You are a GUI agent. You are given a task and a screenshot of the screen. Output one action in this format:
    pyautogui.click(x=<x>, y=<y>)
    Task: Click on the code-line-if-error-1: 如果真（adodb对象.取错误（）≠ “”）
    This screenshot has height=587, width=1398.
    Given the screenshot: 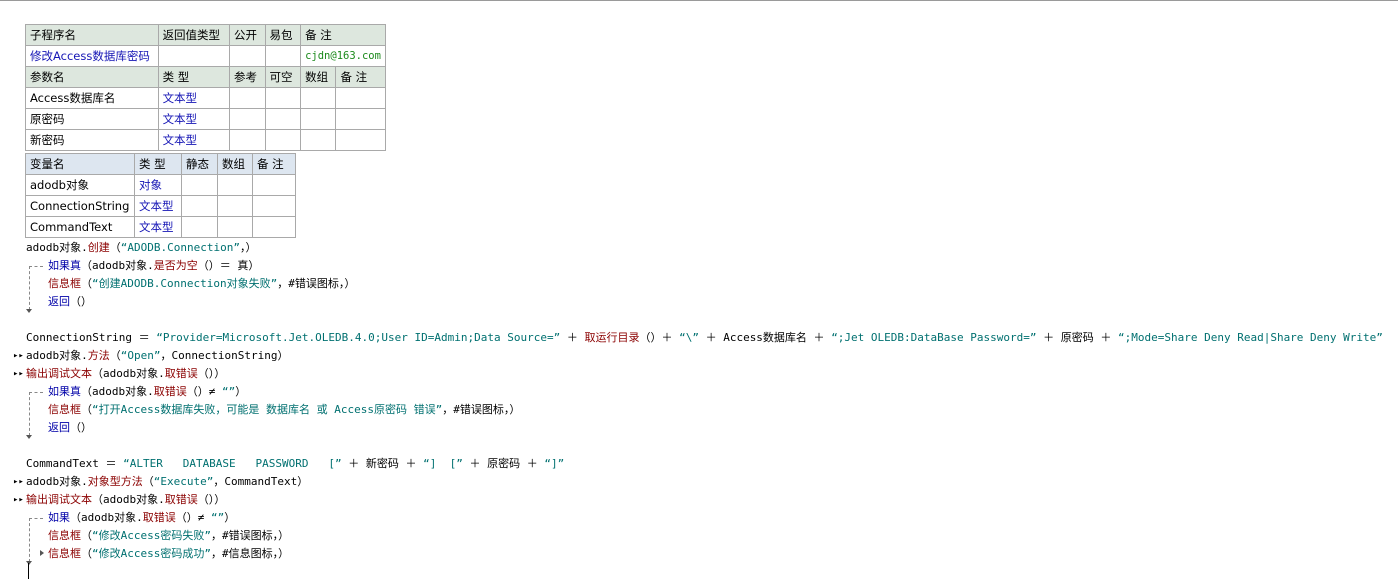 What is the action you would take?
    pyautogui.click(x=147, y=392)
    